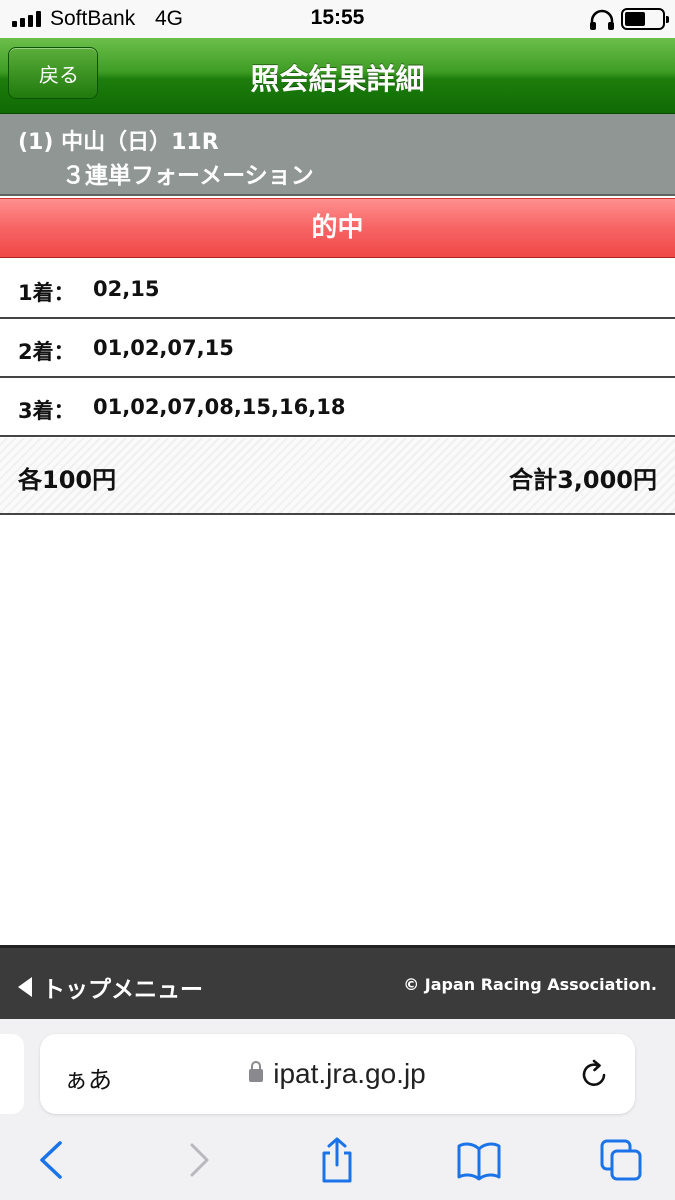 The width and height of the screenshot is (675, 1200). What do you see at coordinates (645, 19) in the screenshot?
I see `battery-icon` at bounding box center [645, 19].